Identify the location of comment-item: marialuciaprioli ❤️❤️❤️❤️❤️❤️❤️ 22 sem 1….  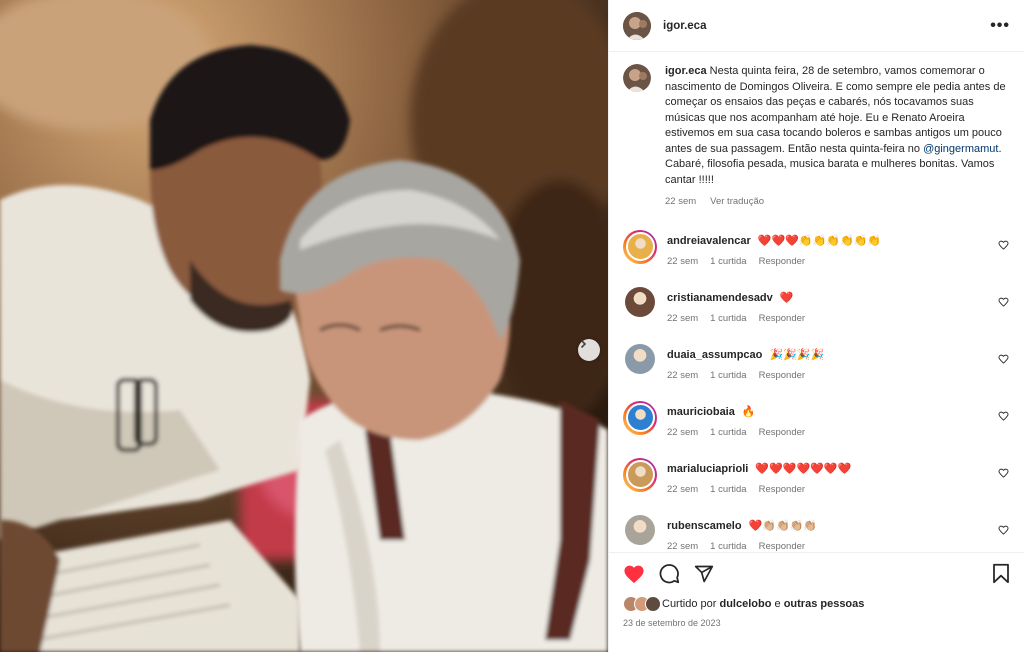
(816, 476).